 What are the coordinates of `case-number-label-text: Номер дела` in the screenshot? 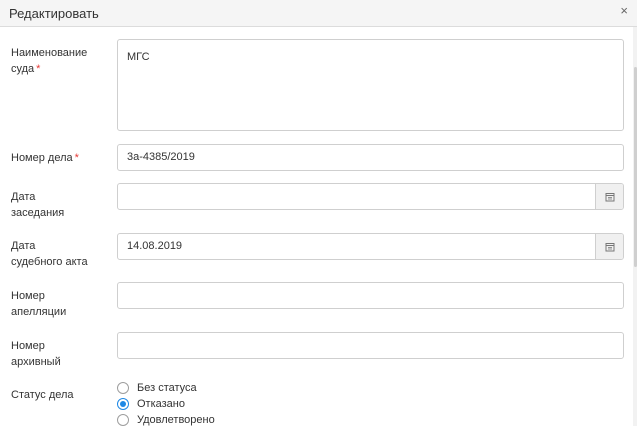 It's located at (42, 158).